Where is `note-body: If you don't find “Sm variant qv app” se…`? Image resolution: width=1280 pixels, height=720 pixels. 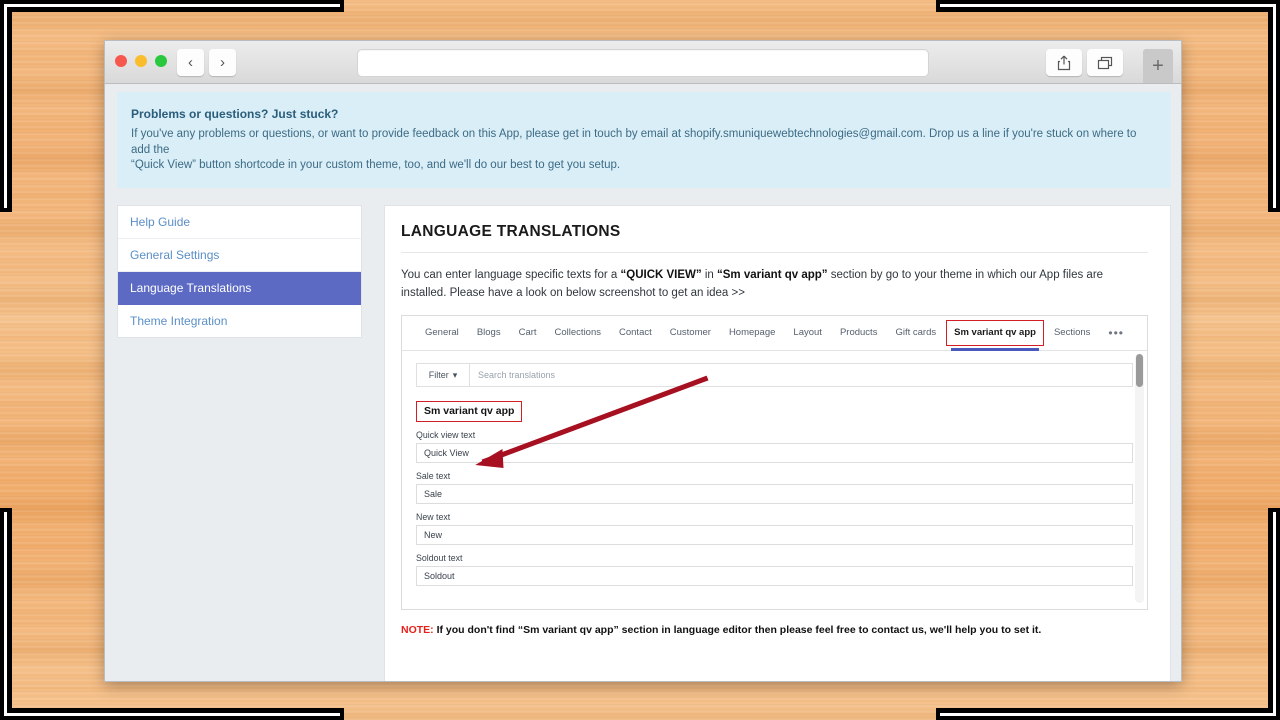
note-body: If you don't find “Sm variant qv app” se… is located at coordinates (737, 630).